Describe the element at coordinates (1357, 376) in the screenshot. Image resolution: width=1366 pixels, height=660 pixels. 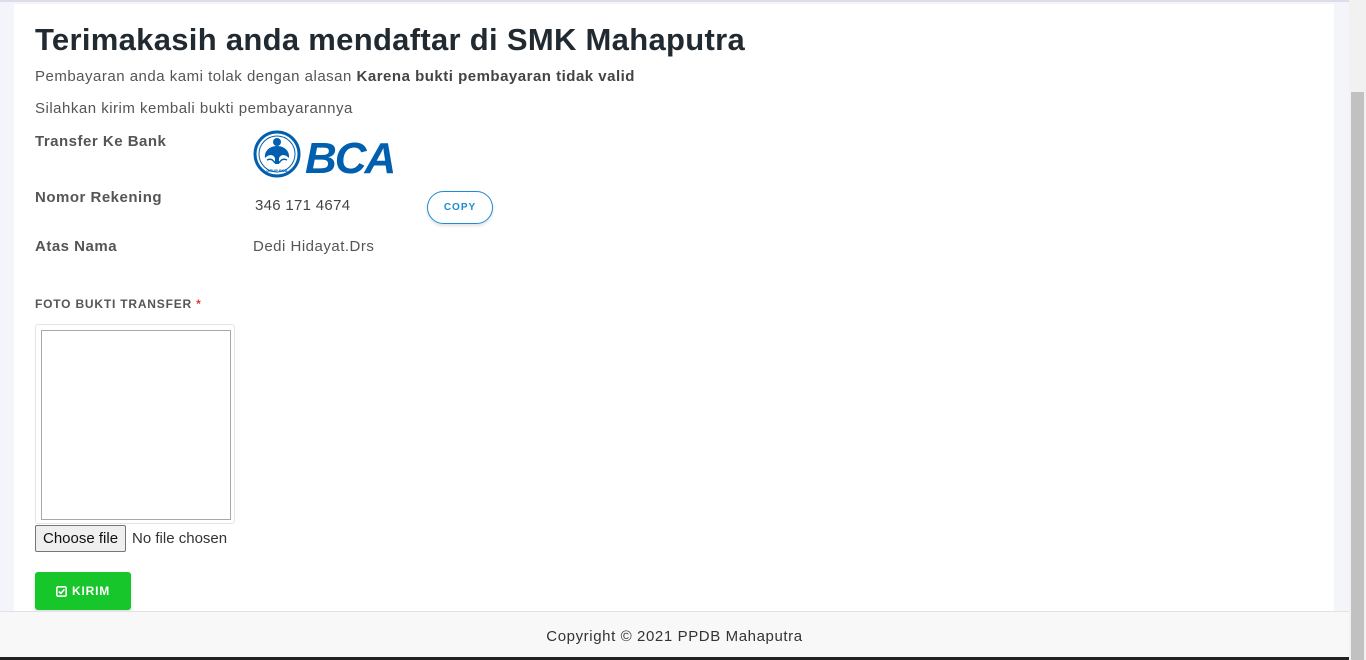
I see `scrollbar-thumb` at that location.